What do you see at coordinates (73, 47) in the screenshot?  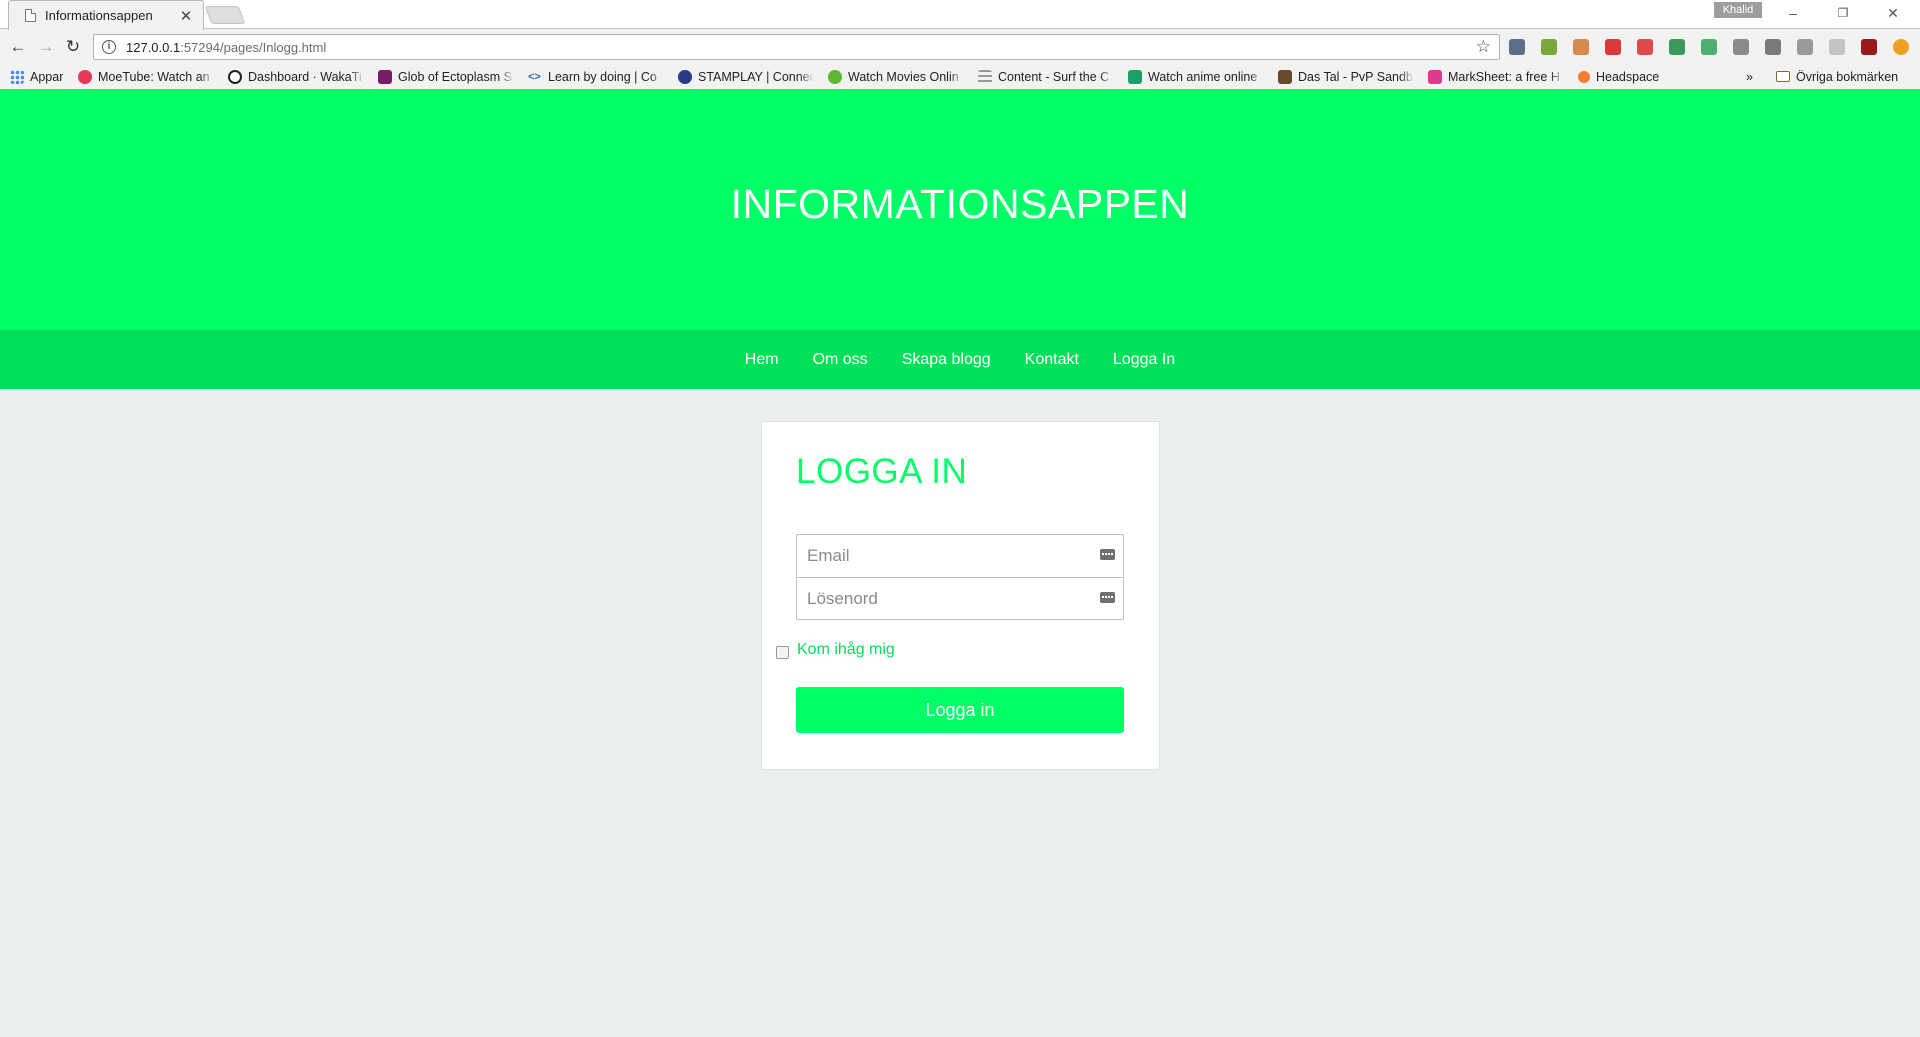 I see `reload-button: ↻` at bounding box center [73, 47].